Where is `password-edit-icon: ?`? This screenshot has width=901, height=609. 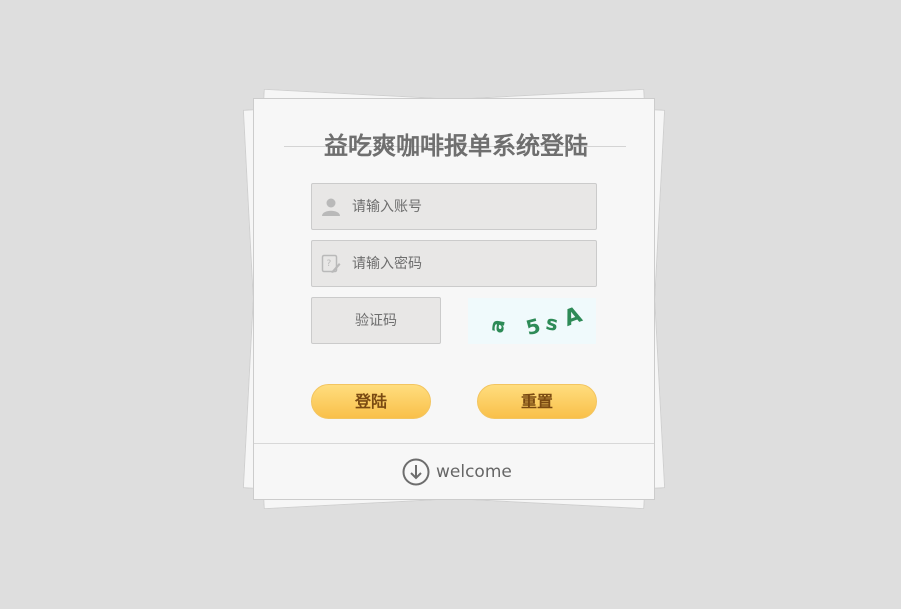
password-edit-icon: ? is located at coordinates (331, 263).